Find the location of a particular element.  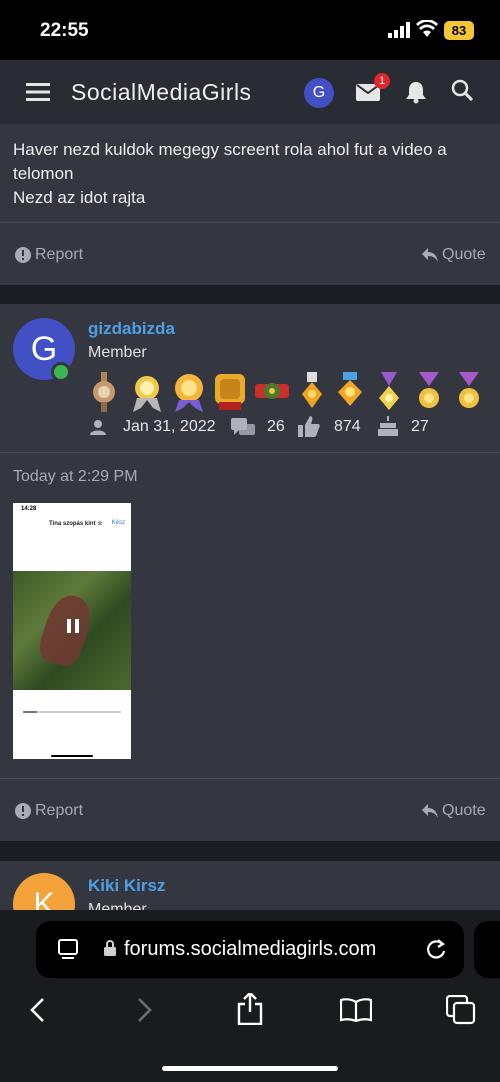

wifi-icon is located at coordinates (427, 28).